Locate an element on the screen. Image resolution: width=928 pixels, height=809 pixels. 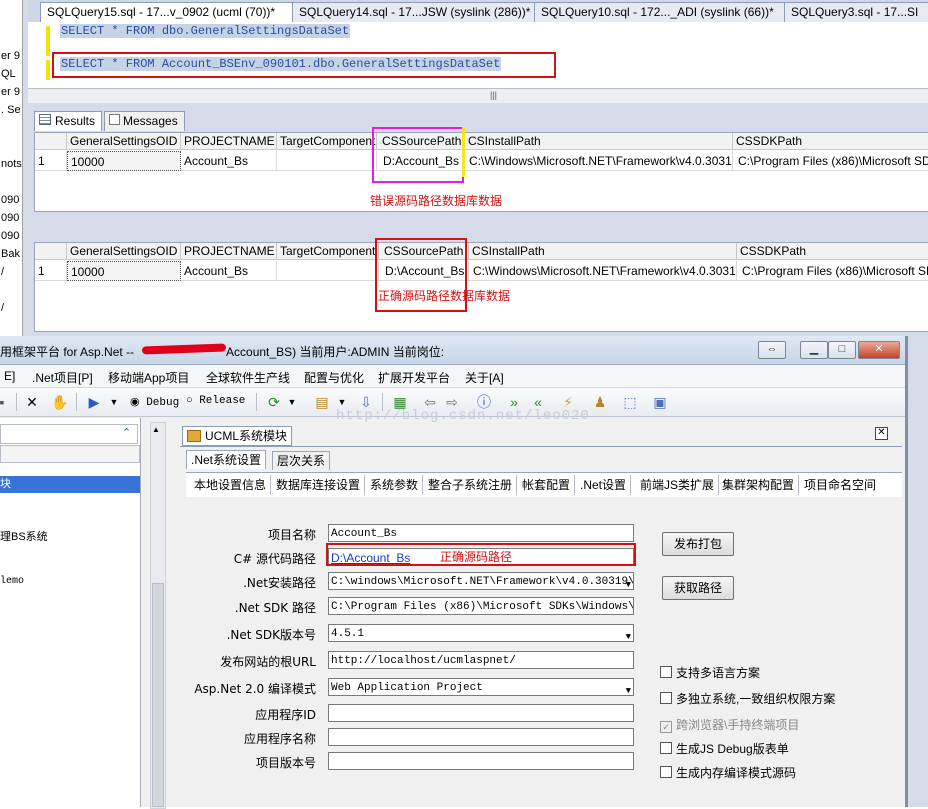
run-icon: ▶ is located at coordinates (94, 402).